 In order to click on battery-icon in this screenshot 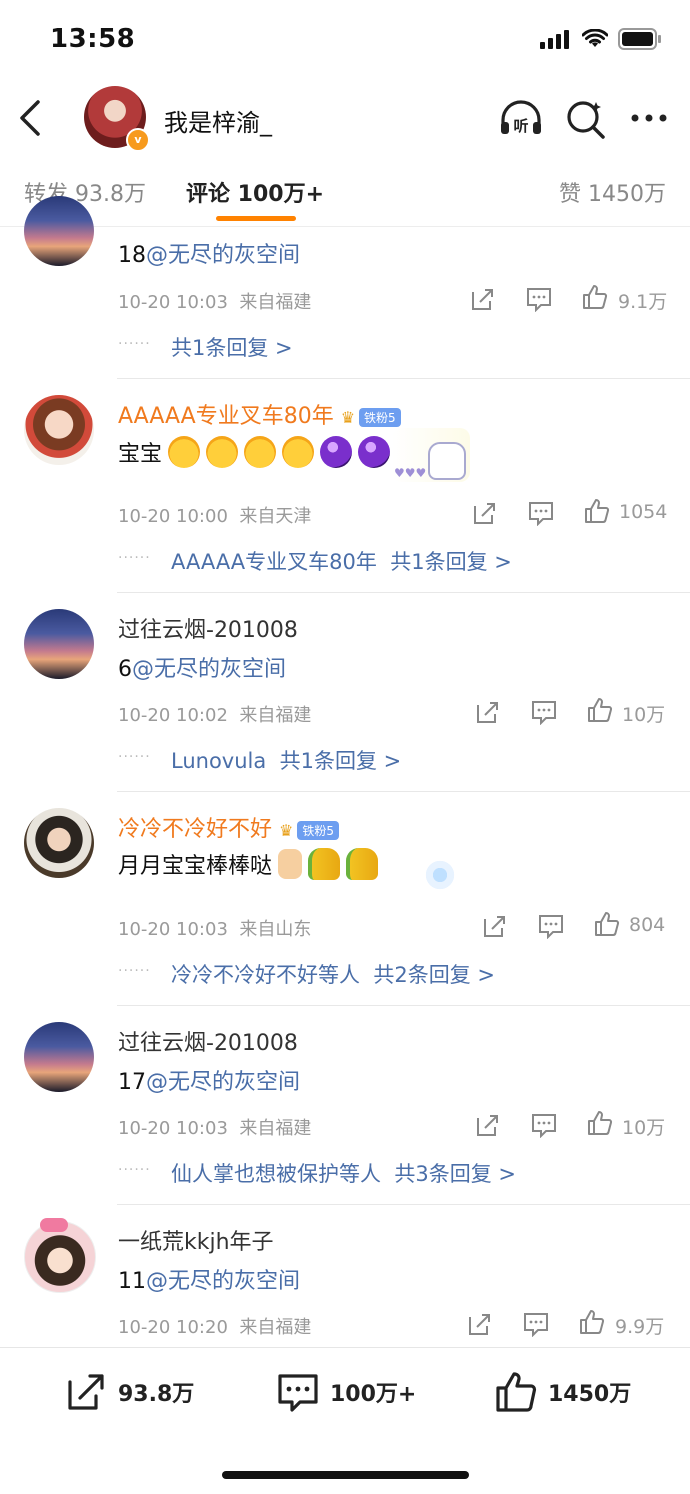, I will do `click(639, 39)`.